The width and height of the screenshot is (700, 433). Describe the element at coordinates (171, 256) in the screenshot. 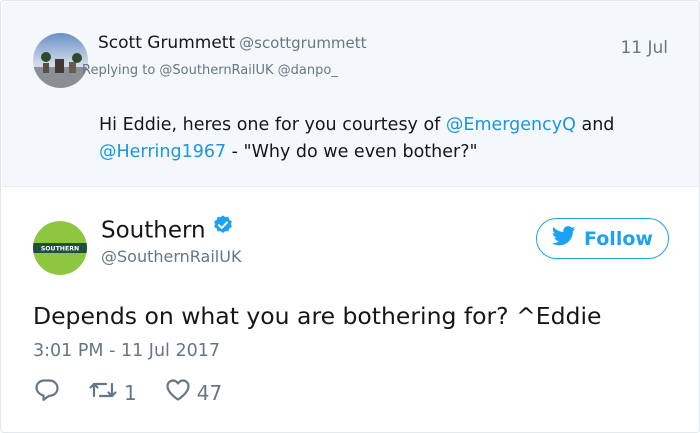

I see `author-handle: @SouthernRailUK` at that location.